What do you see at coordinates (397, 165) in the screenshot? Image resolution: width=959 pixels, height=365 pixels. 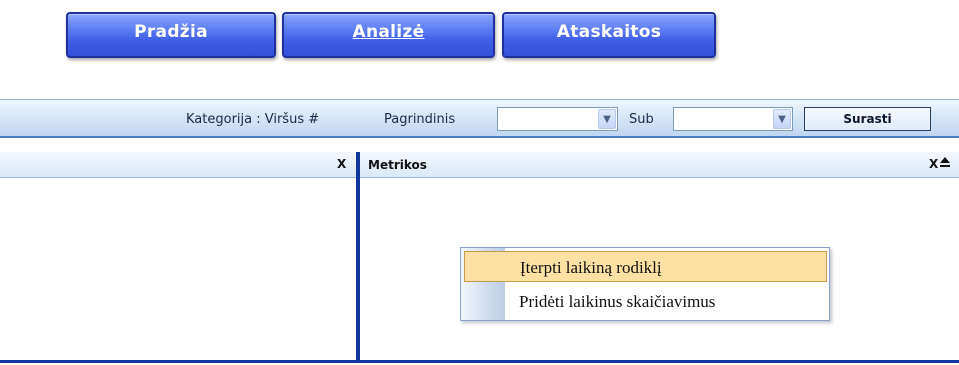 I see `metrics-panel-title: Metrikos` at bounding box center [397, 165].